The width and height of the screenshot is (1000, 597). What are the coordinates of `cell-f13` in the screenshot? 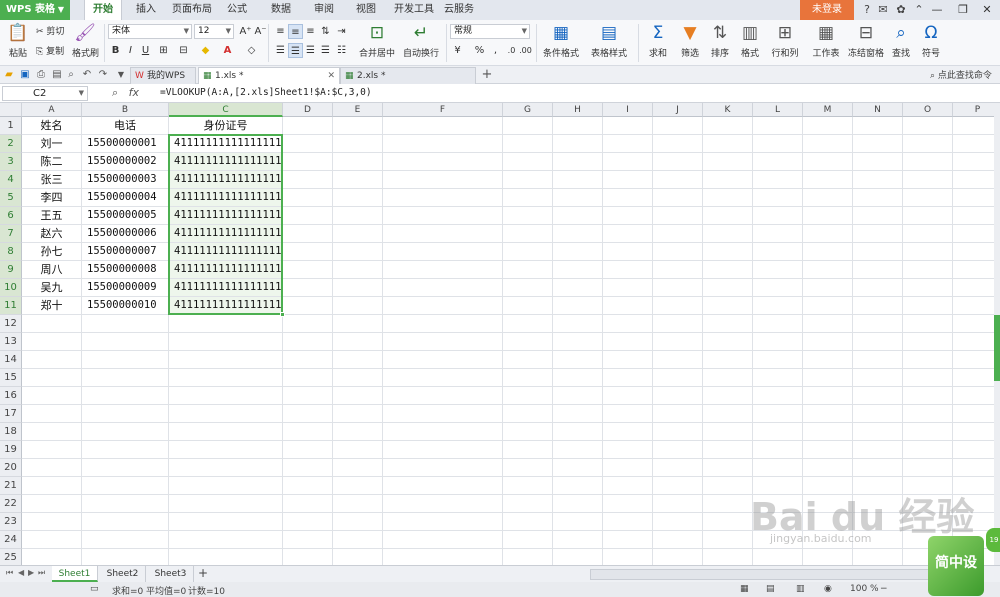 It's located at (443, 342).